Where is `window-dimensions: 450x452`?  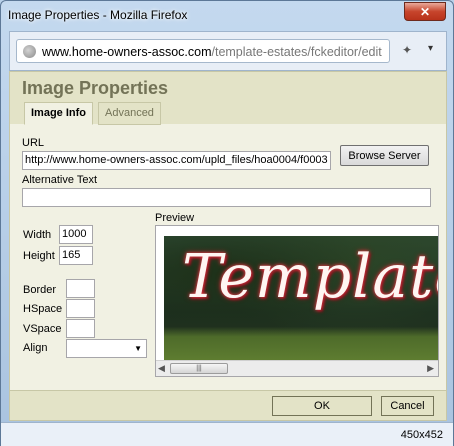 window-dimensions: 450x452 is located at coordinates (421, 435).